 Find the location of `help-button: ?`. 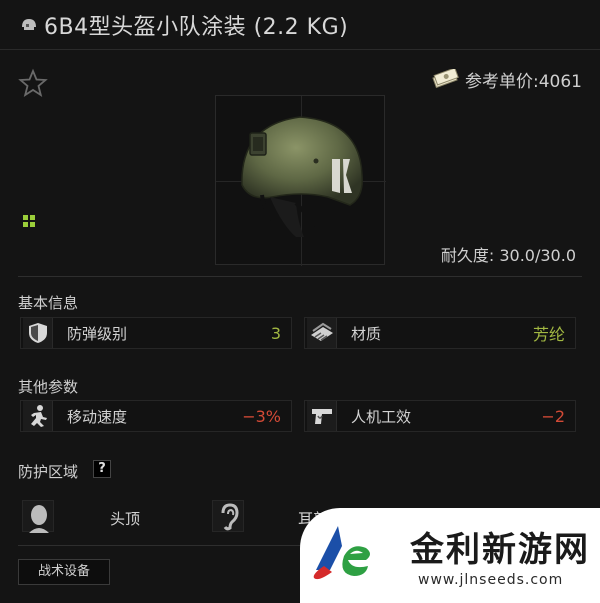

help-button: ? is located at coordinates (102, 469).